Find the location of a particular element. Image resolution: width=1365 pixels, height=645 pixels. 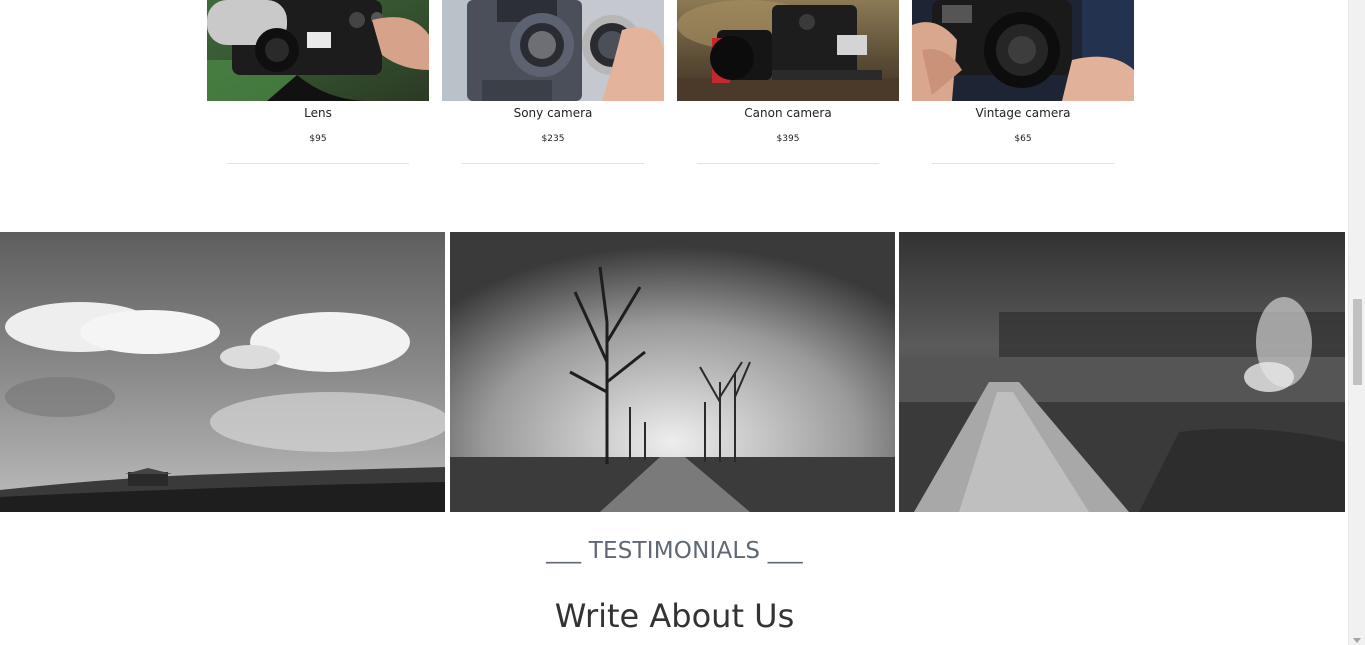

vertical-scrollbar is located at coordinates (1356, 322).